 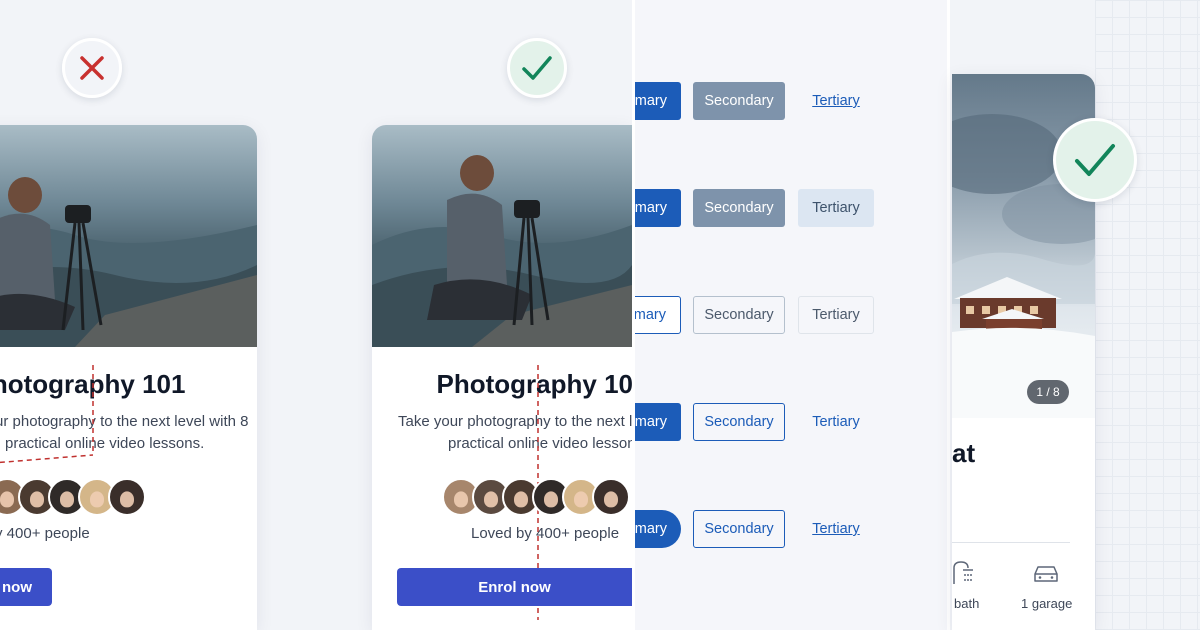 I want to click on cross-icon, so click(x=92, y=68).